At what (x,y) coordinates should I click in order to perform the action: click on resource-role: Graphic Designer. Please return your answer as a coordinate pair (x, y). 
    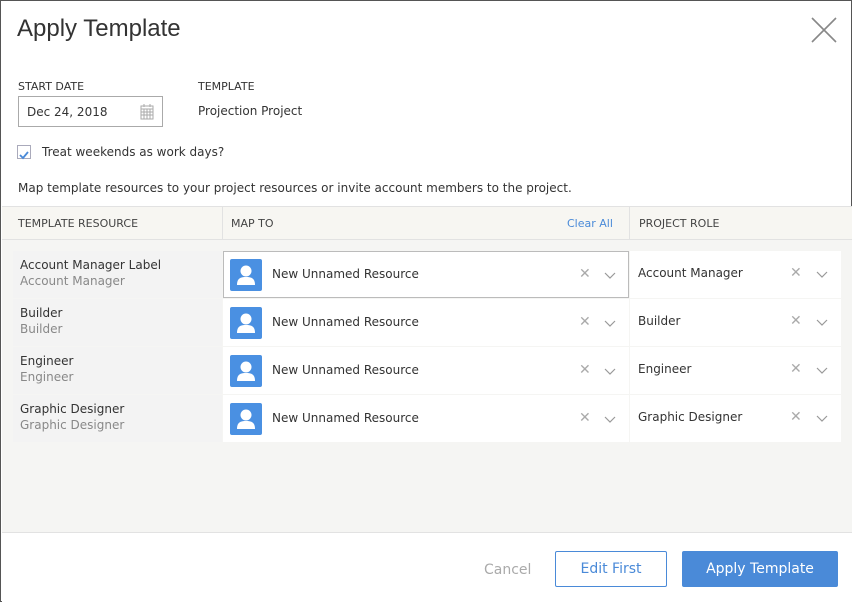
    Looking at the image, I should click on (72, 425).